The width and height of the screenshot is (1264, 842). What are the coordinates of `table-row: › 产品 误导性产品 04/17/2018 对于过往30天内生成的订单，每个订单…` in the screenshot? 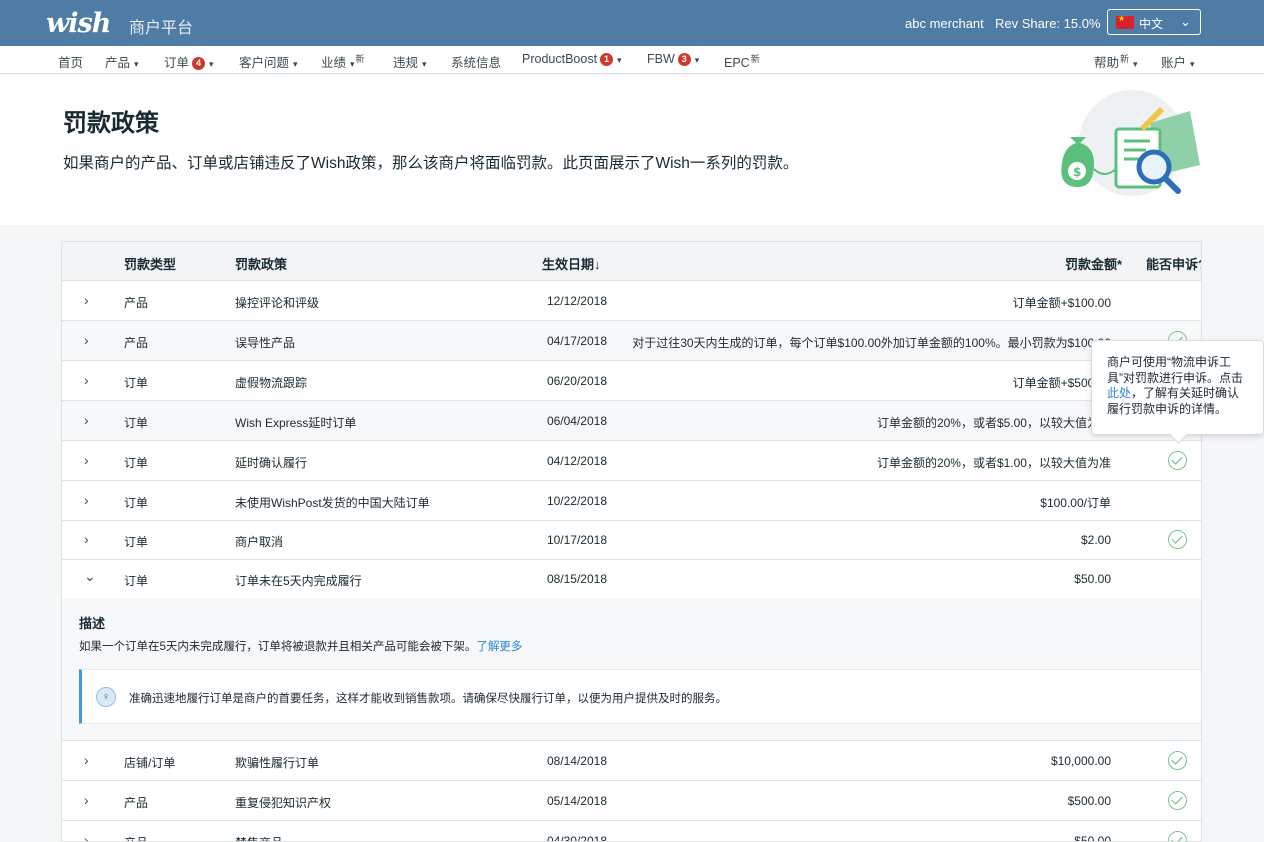 It's located at (631, 341).